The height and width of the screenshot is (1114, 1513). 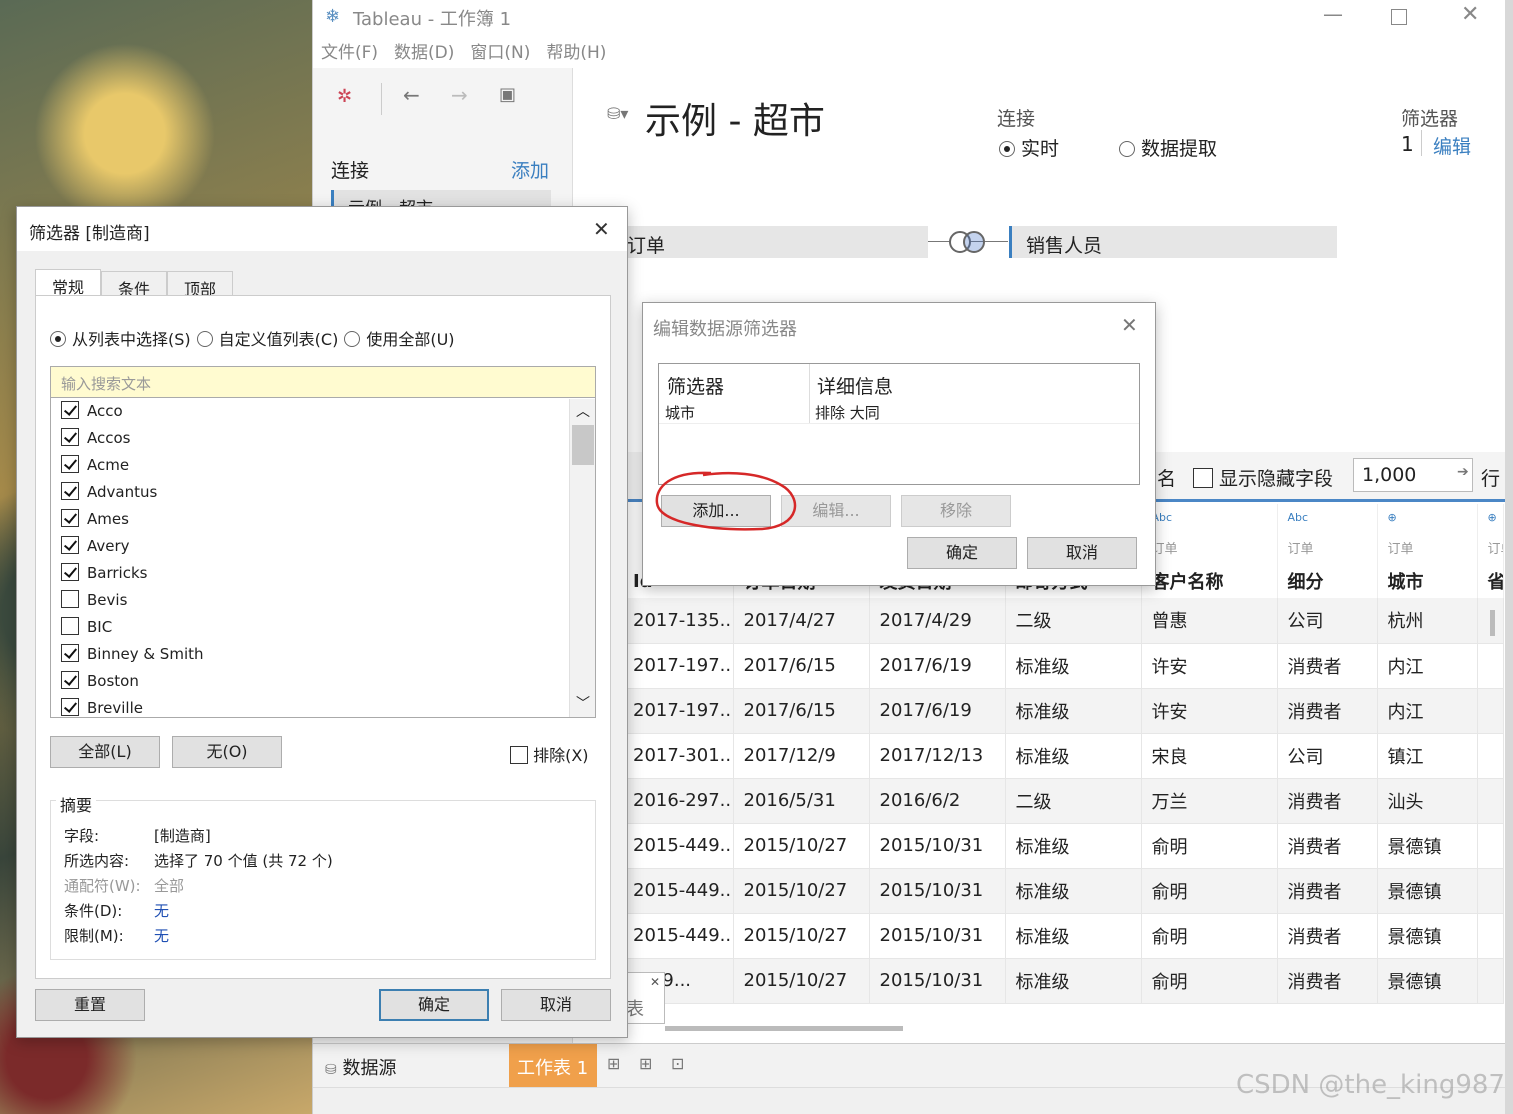 What do you see at coordinates (323, 465) in the screenshot?
I see `list-item: Acme` at bounding box center [323, 465].